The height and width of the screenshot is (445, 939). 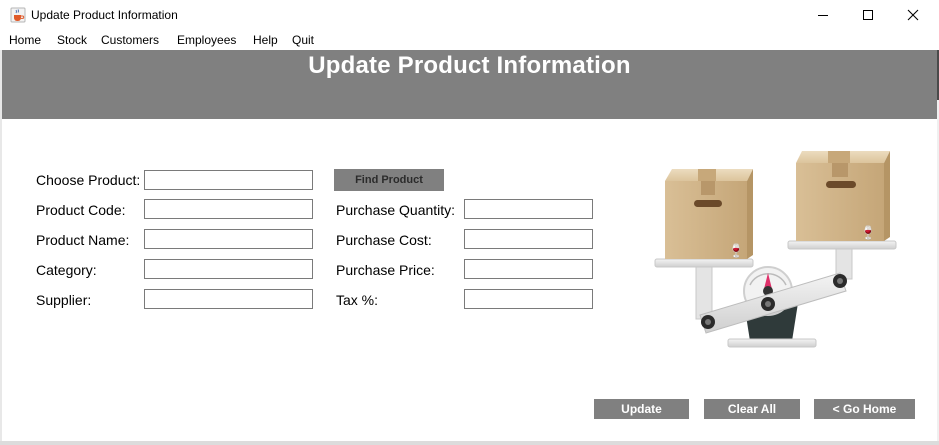 What do you see at coordinates (228, 239) in the screenshot?
I see `product-name-input` at bounding box center [228, 239].